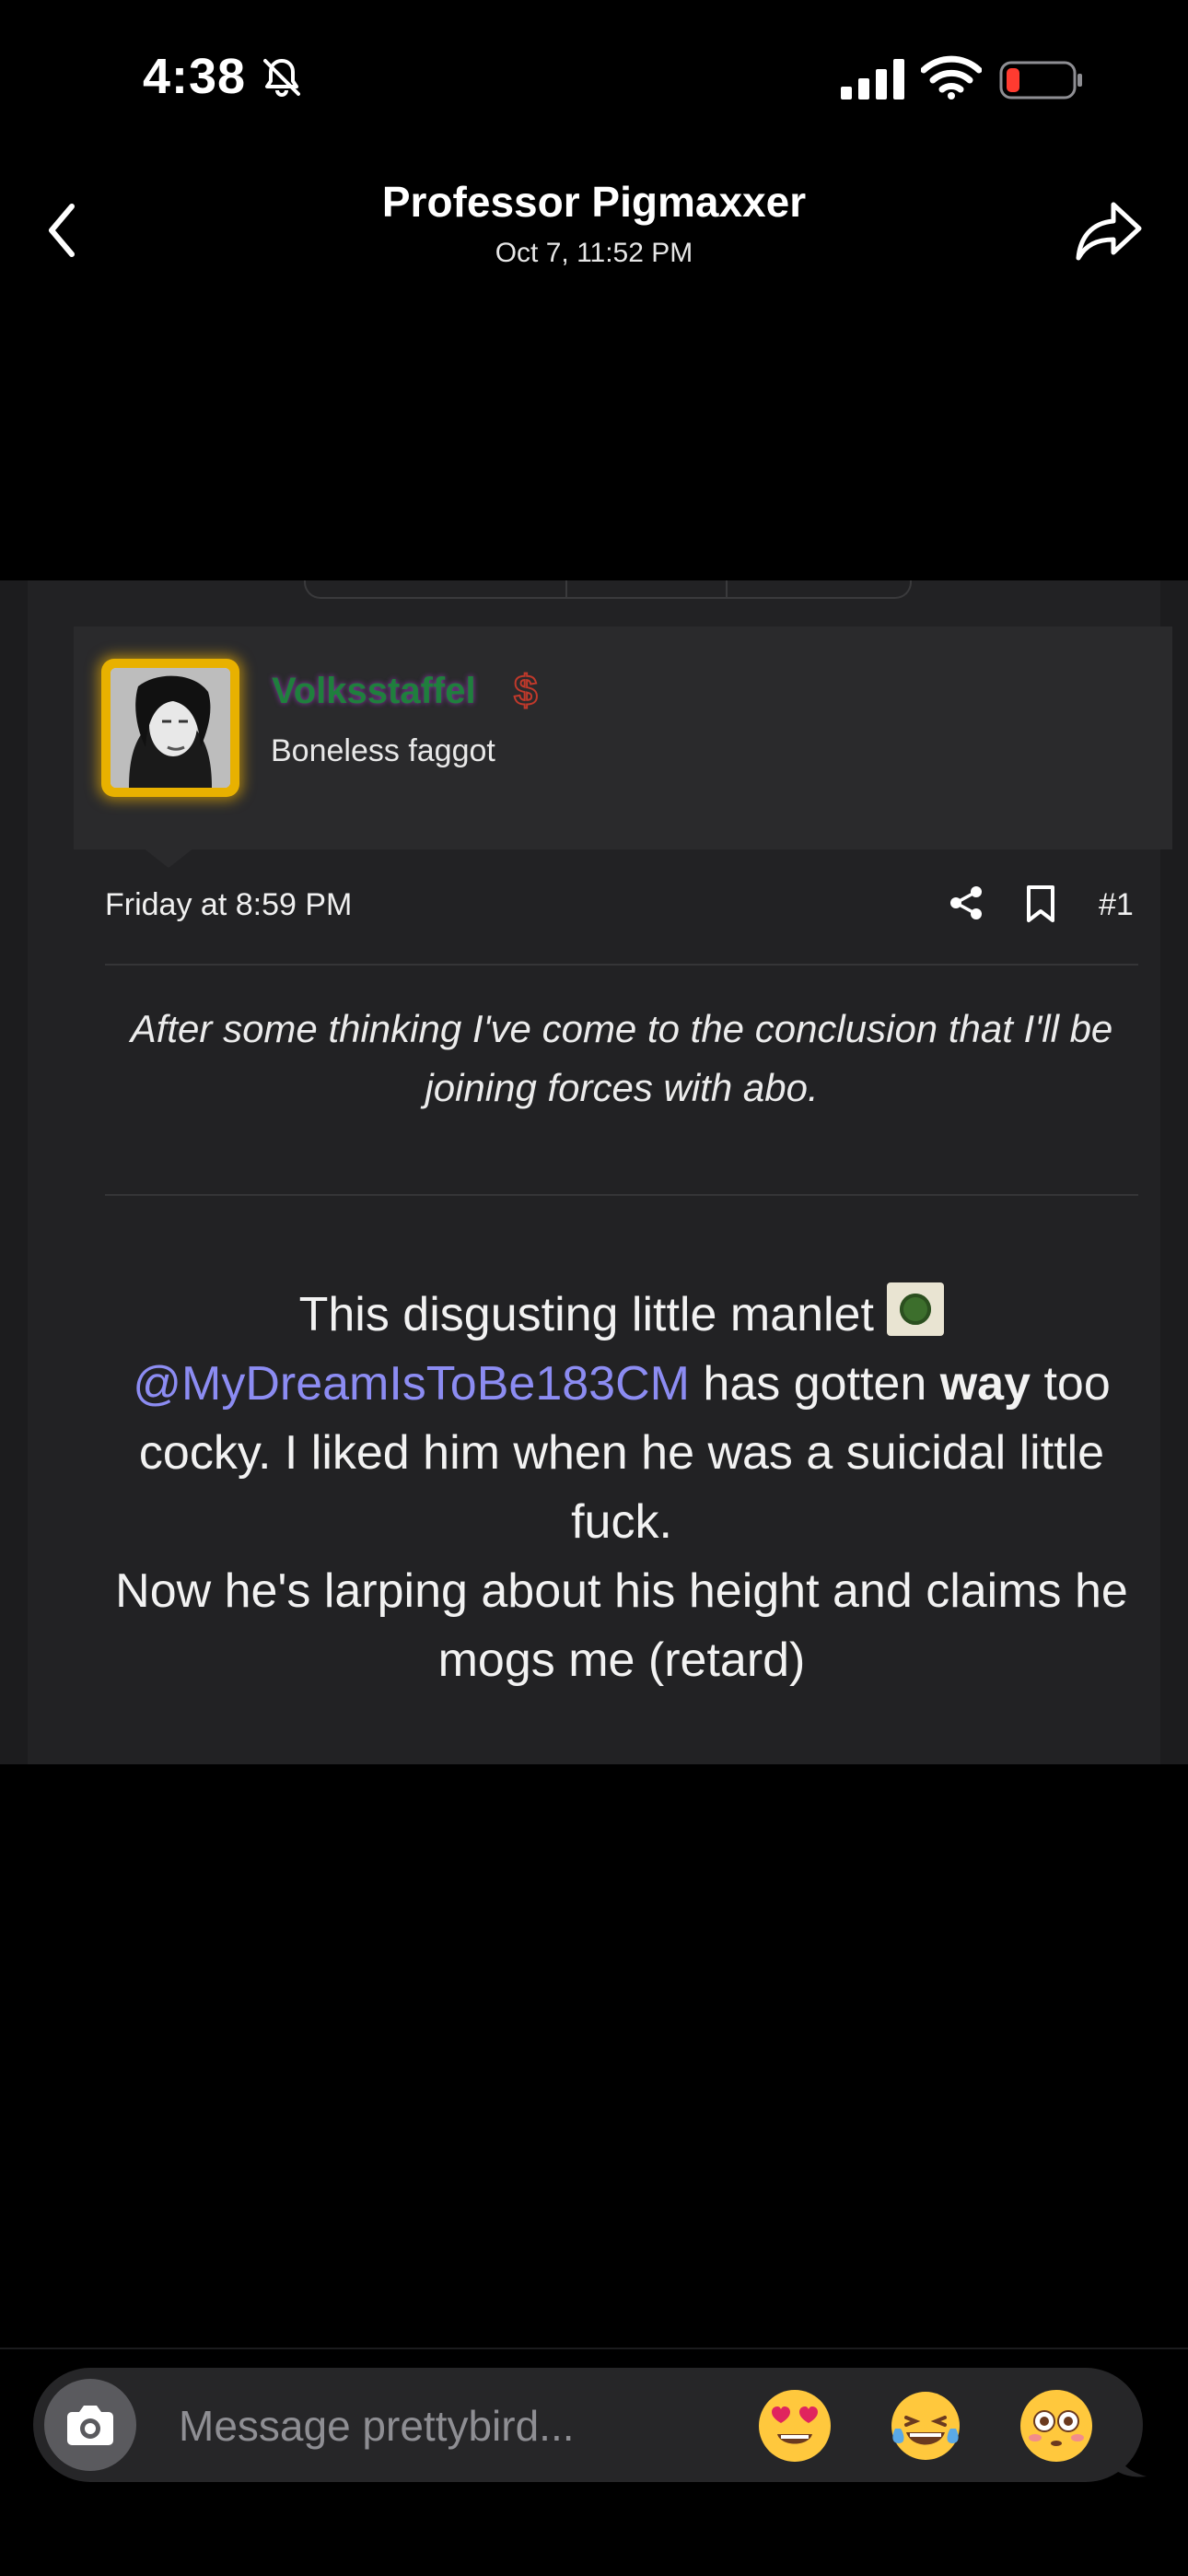 The height and width of the screenshot is (2576, 1188). I want to click on chat-title: Professor Pigmaxxer, so click(594, 202).